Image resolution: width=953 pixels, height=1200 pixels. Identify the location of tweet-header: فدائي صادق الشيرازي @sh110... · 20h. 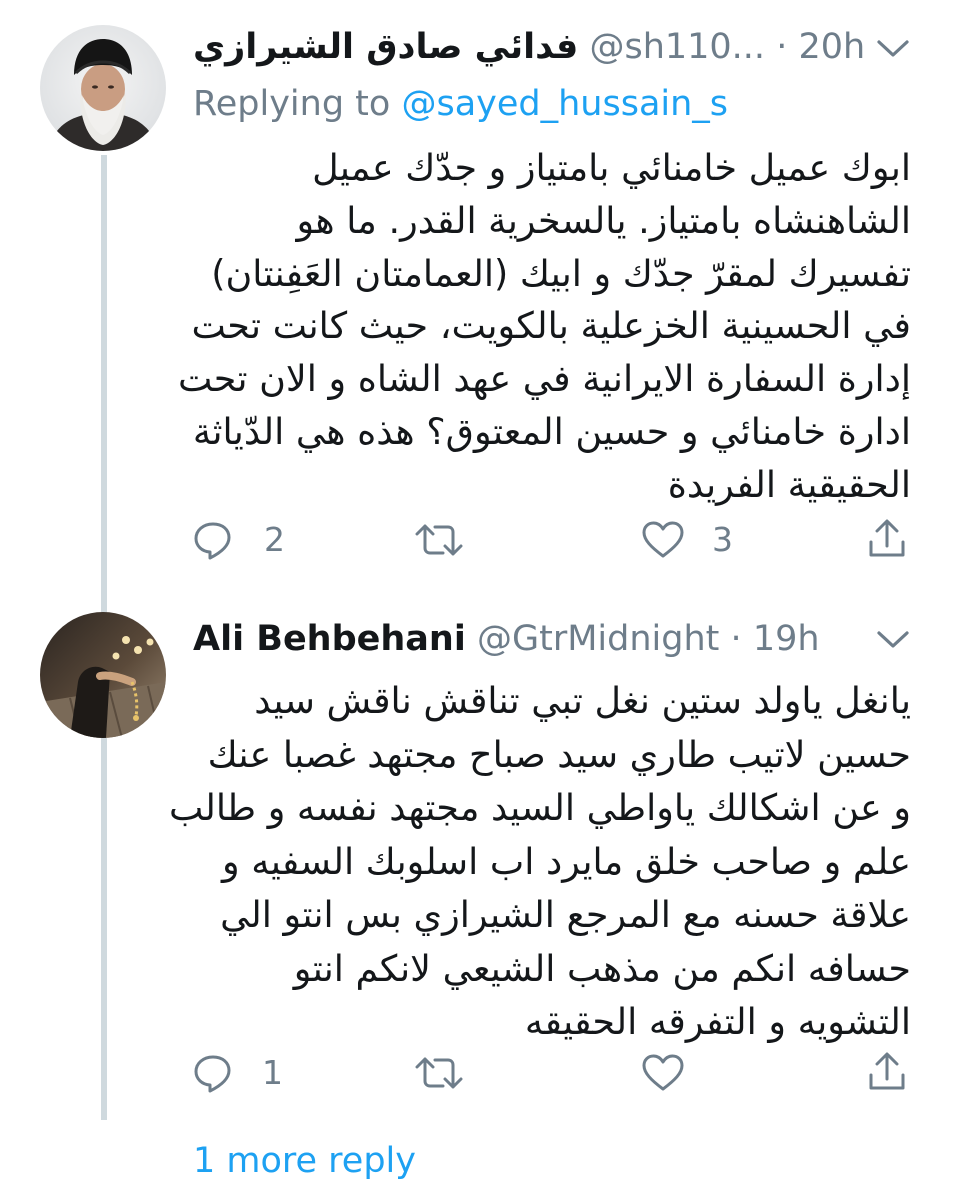
(529, 47).